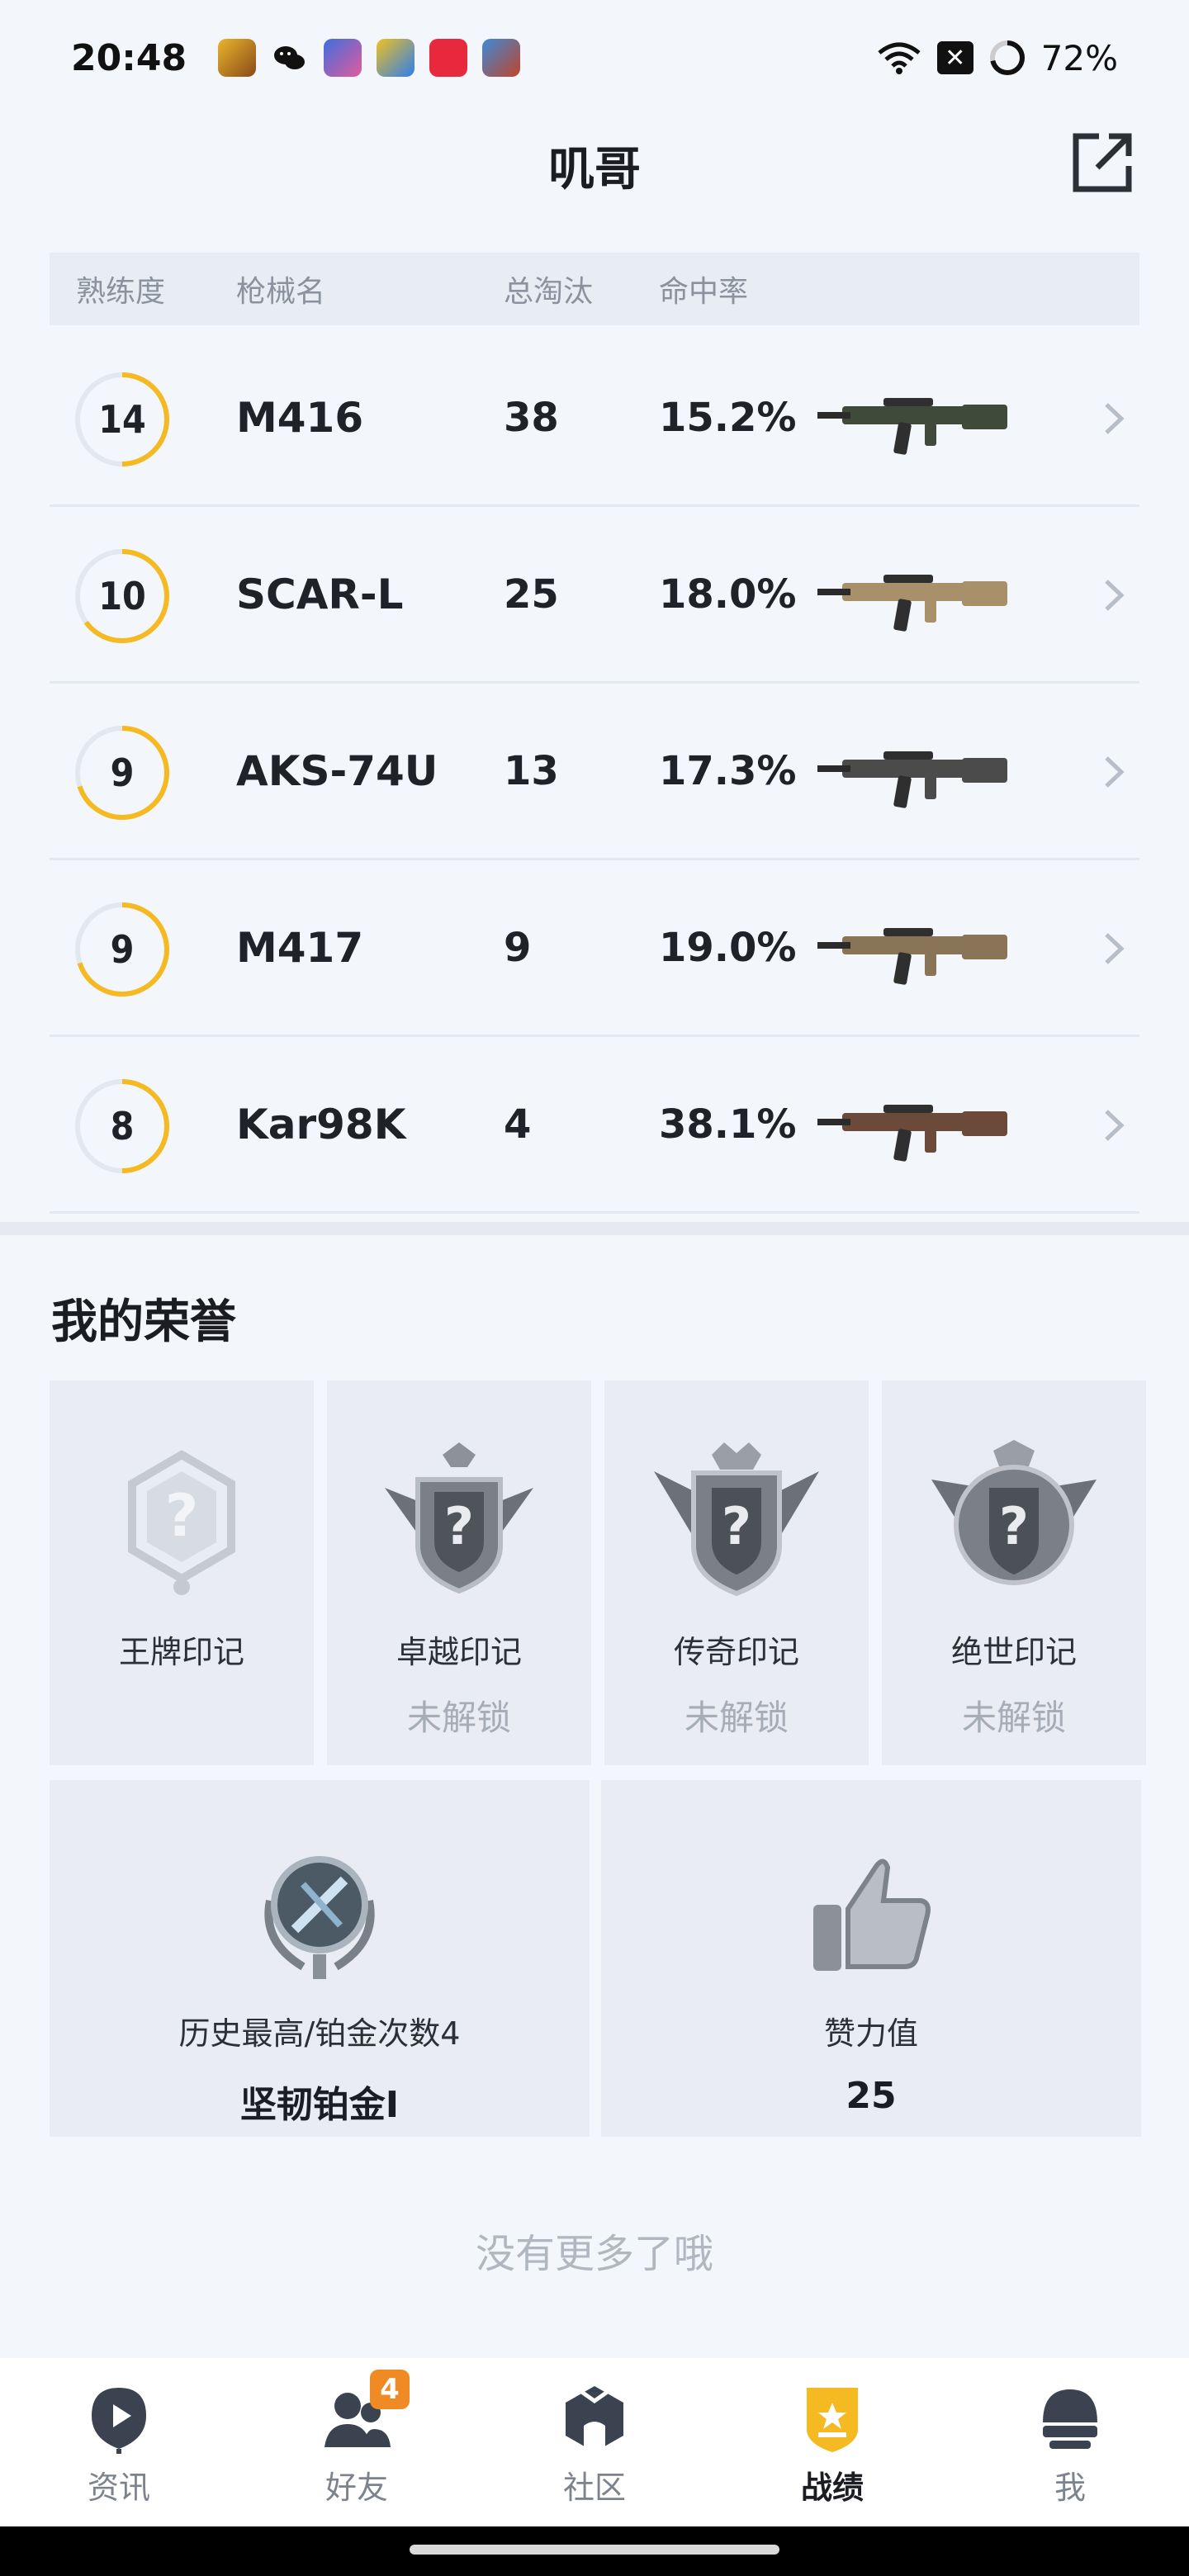 Image resolution: width=1189 pixels, height=2576 pixels. I want to click on bottom-nav: 资讯 4 好友 社区 战绩 我, so click(594, 2442).